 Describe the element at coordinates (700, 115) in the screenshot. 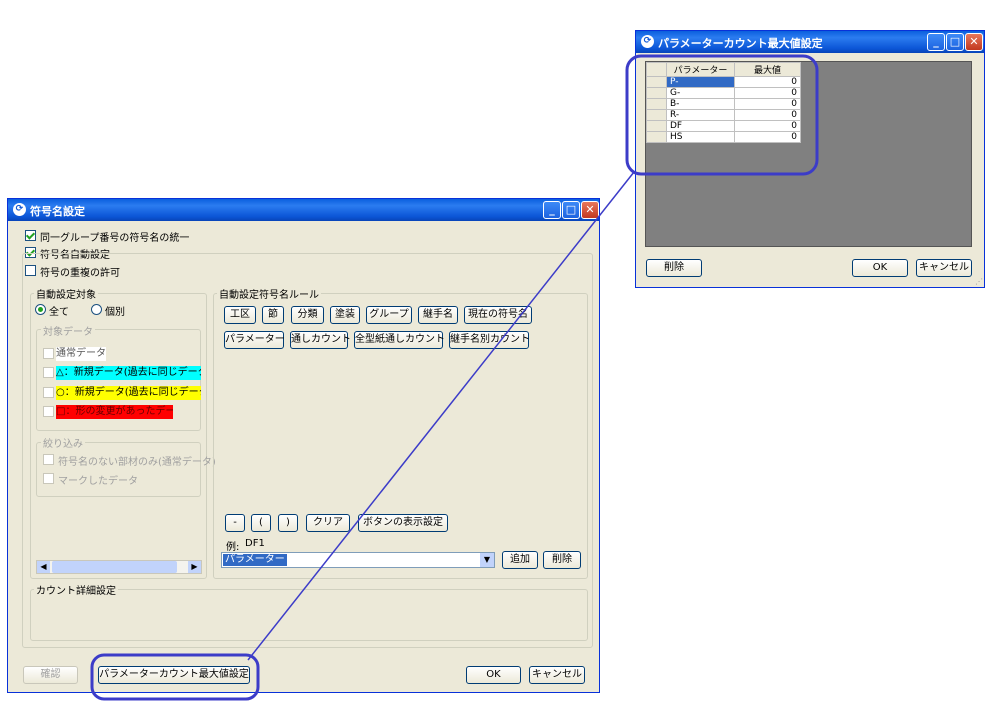

I see `param-name: R-` at that location.